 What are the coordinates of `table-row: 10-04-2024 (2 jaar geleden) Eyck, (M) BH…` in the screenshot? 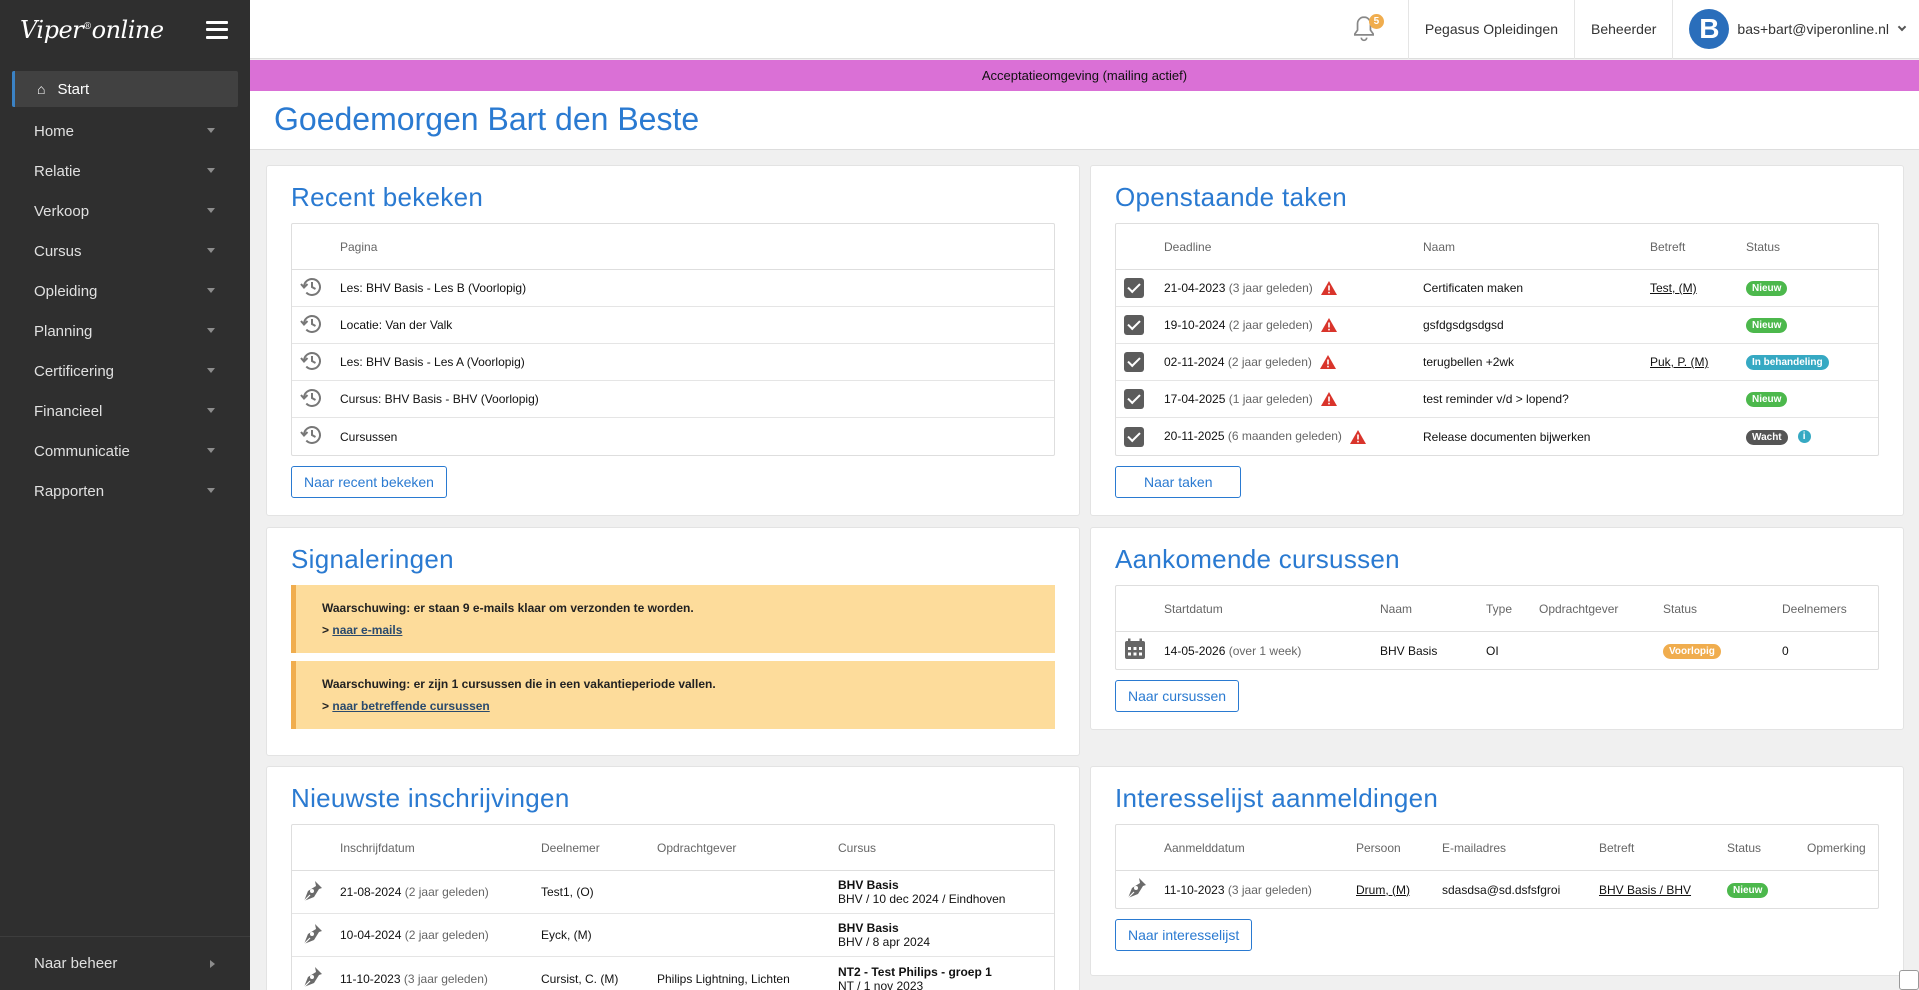 It's located at (673, 935).